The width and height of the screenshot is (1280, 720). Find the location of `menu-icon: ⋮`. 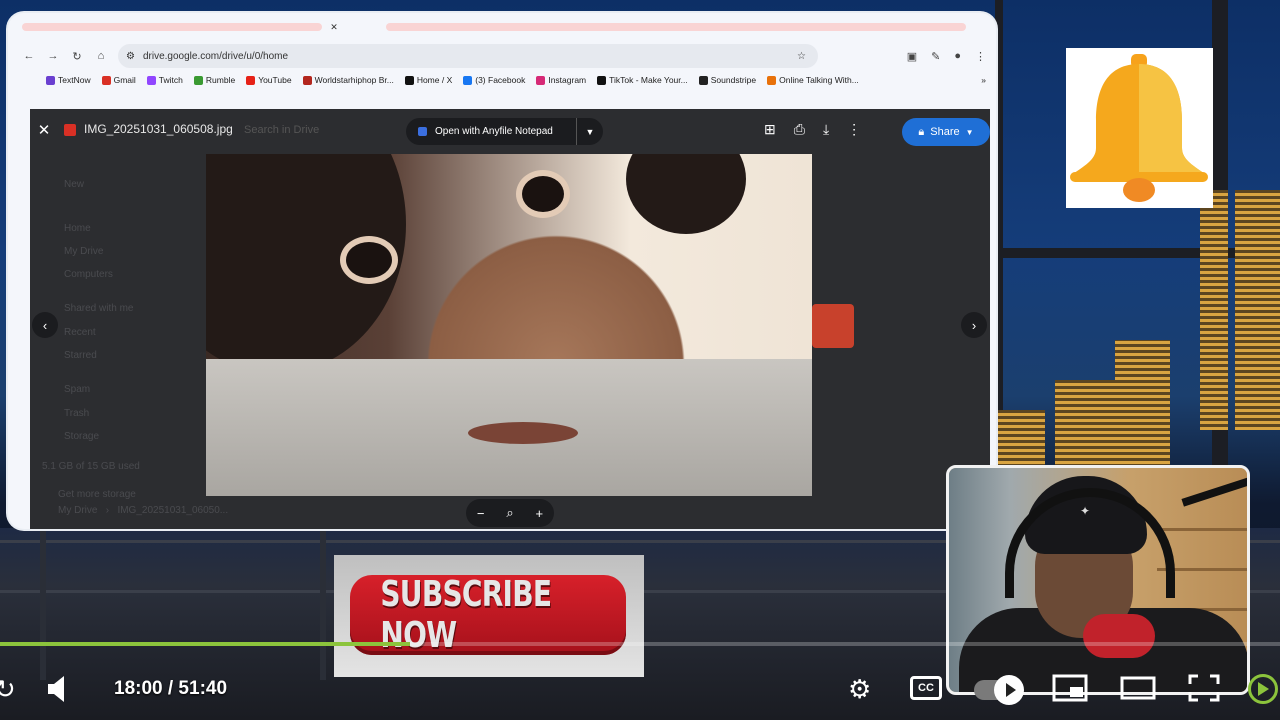

menu-icon: ⋮ is located at coordinates (980, 56).